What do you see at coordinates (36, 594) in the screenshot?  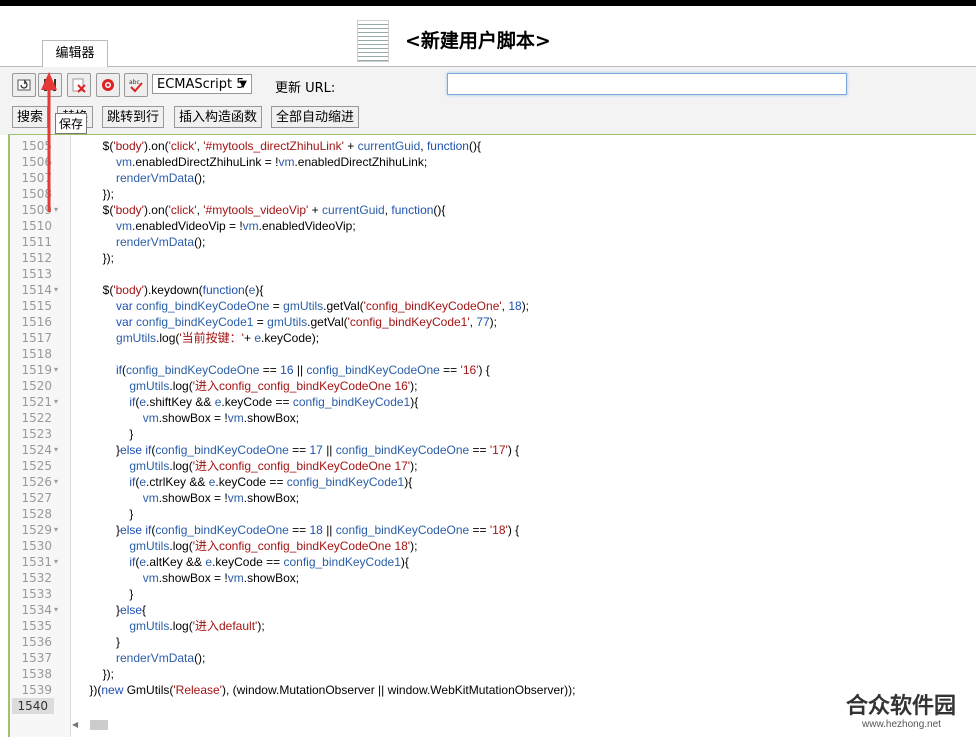 I see `line-number: 1533` at bounding box center [36, 594].